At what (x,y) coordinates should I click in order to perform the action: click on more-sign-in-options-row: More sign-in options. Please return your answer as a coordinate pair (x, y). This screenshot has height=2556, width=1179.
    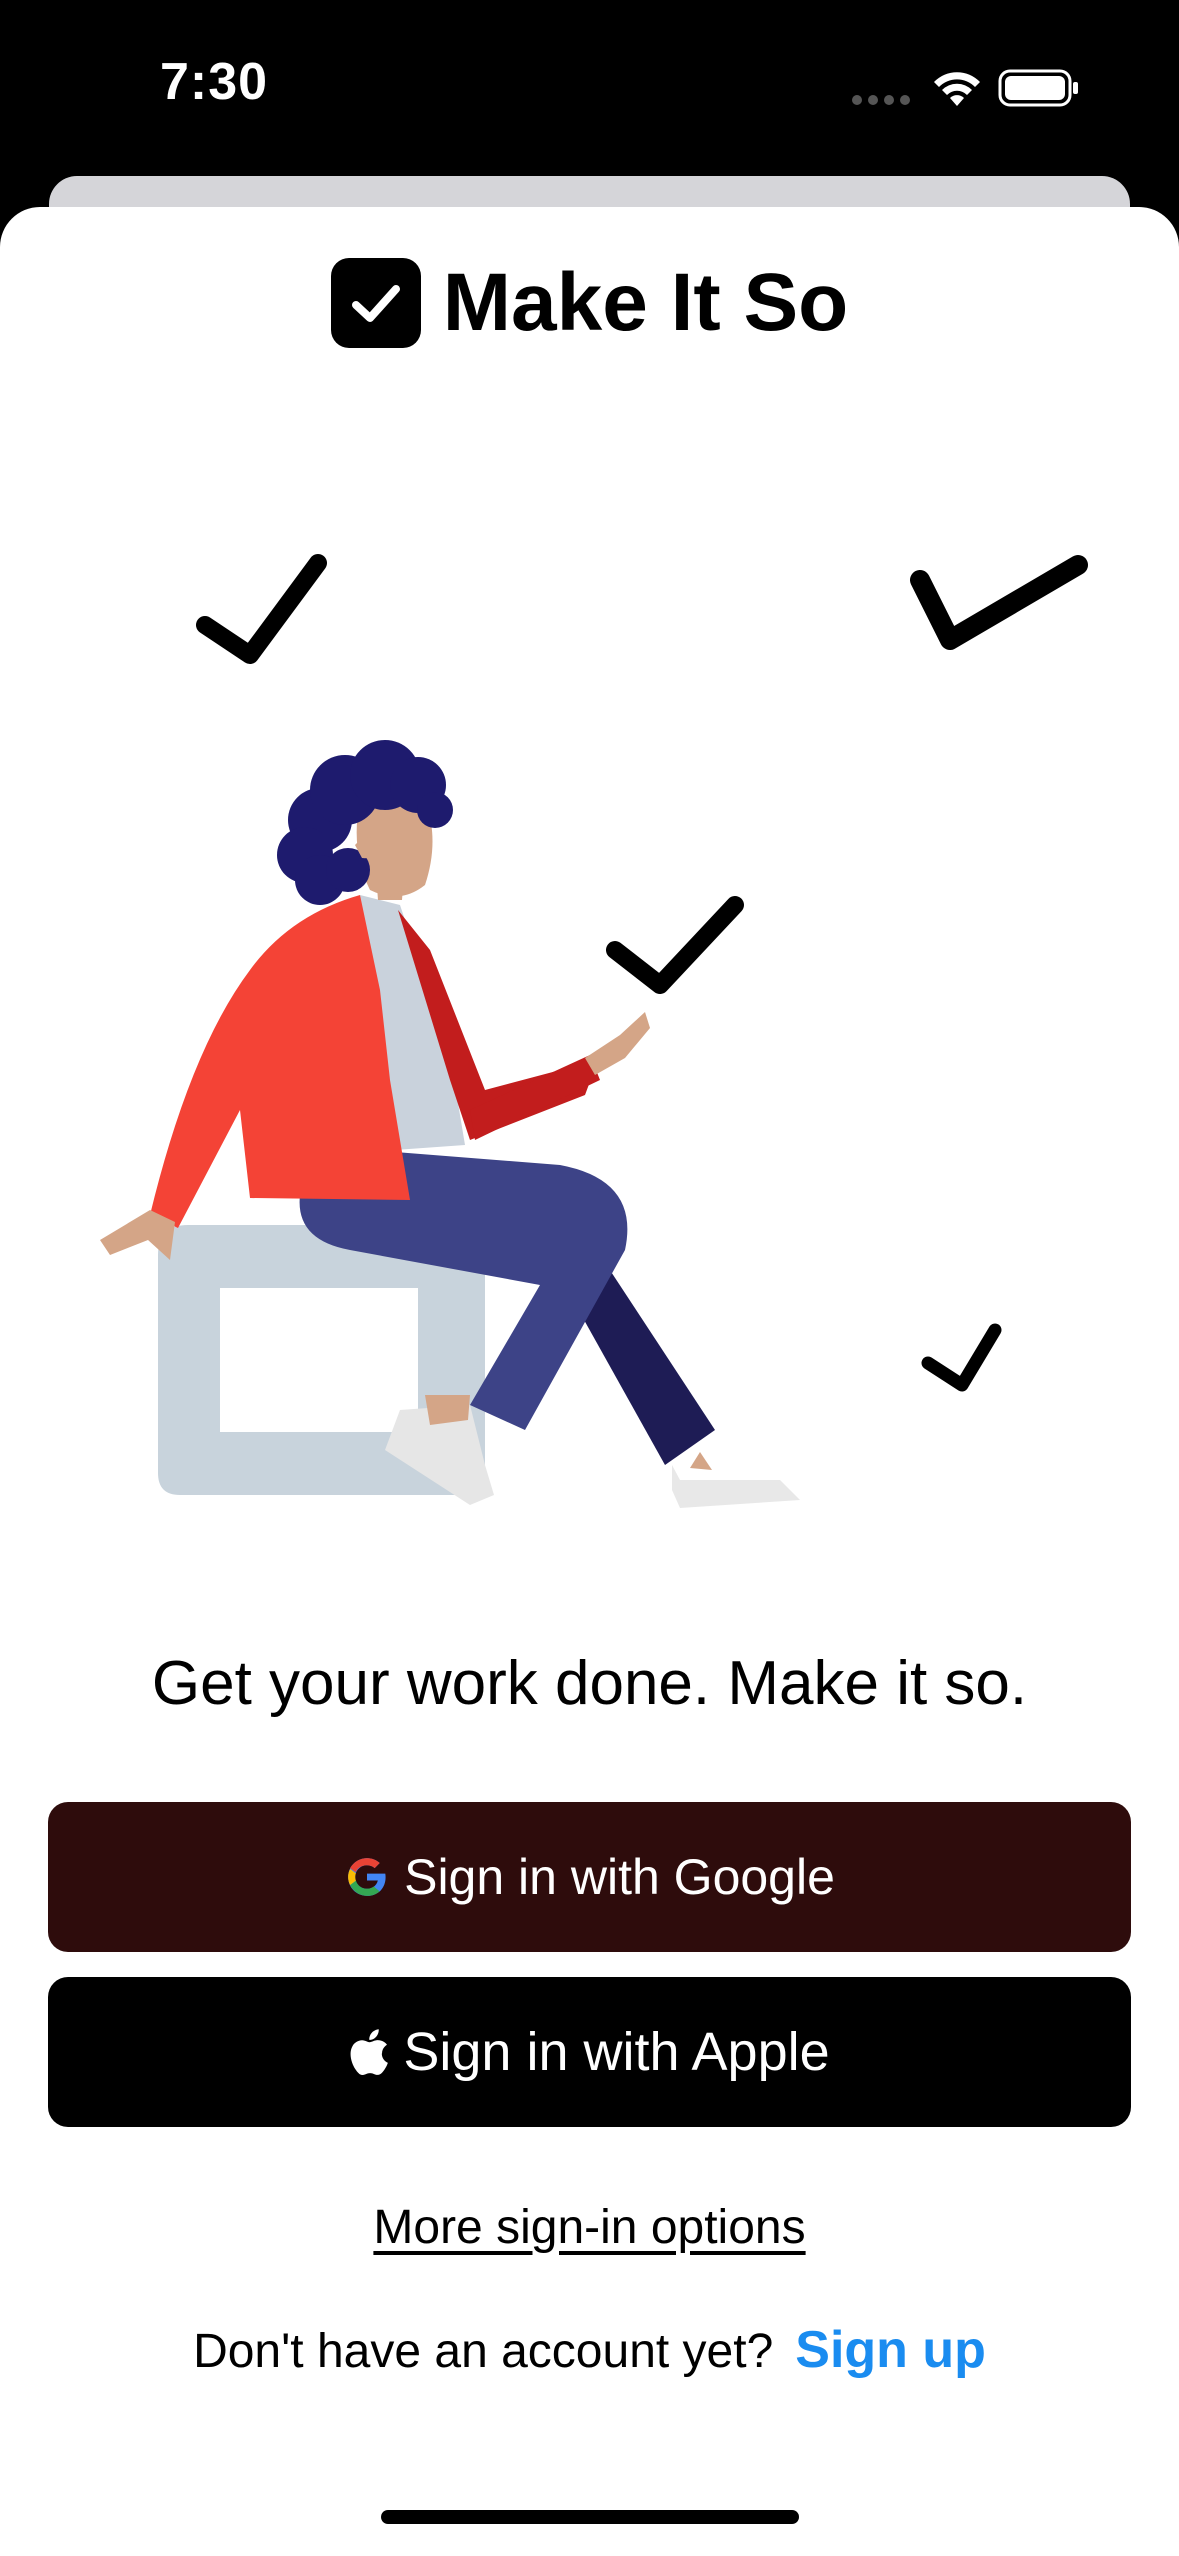
    Looking at the image, I should click on (589, 2227).